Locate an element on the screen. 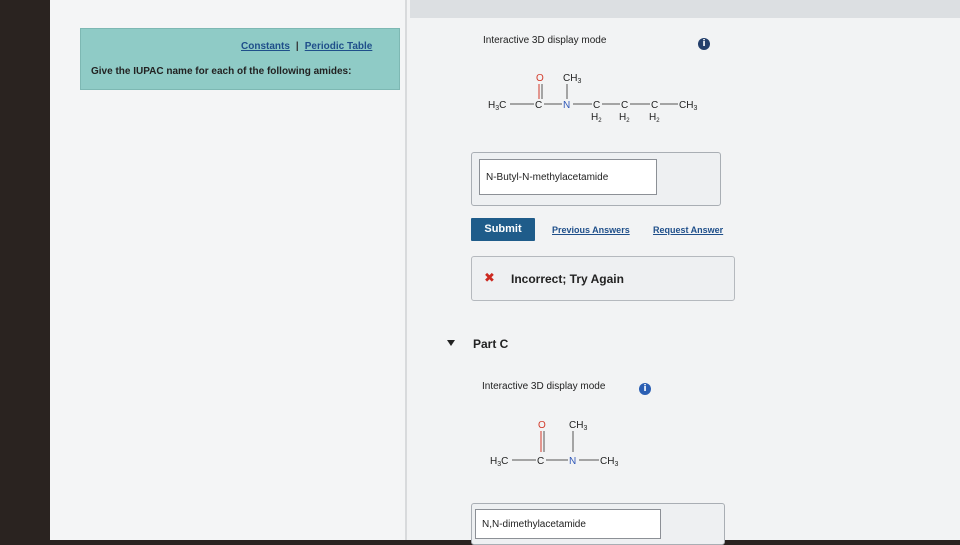 This screenshot has height=545, width=960. part-b-structure: O CH3 H3C C N C H2 C H2 C H2 CH3 is located at coordinates (592, 98).